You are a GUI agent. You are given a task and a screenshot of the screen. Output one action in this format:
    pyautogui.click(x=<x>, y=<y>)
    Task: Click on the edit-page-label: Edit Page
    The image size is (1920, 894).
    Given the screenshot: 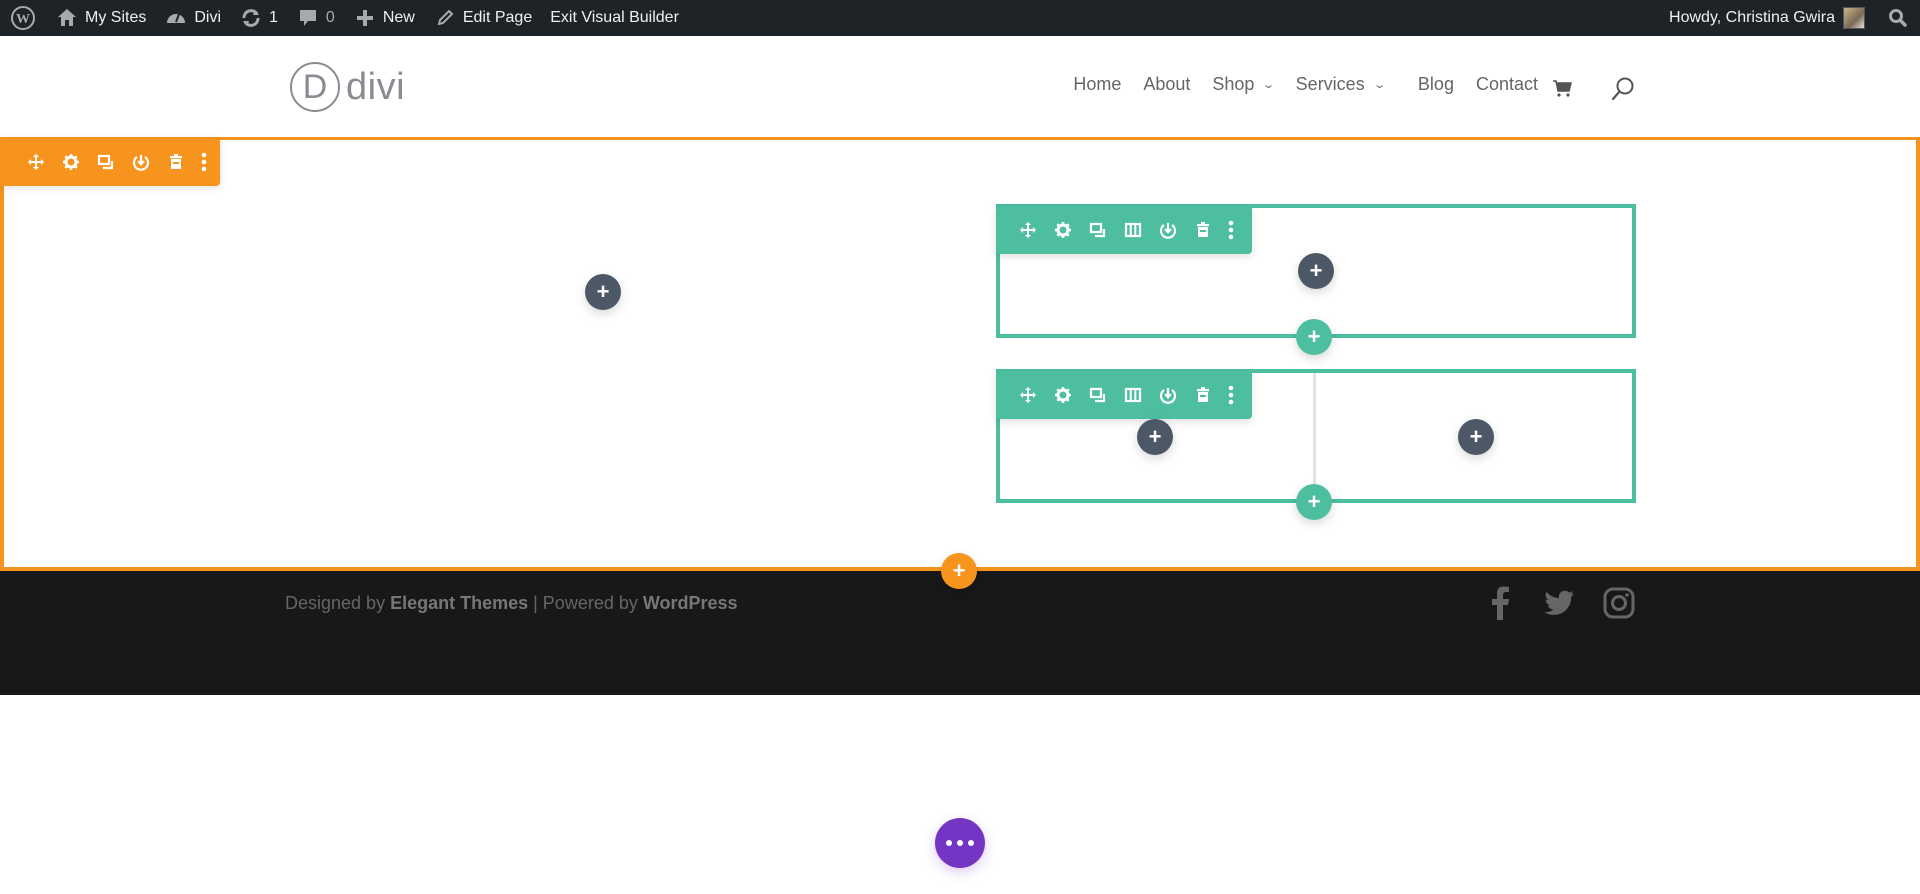 What is the action you would take?
    pyautogui.click(x=497, y=17)
    